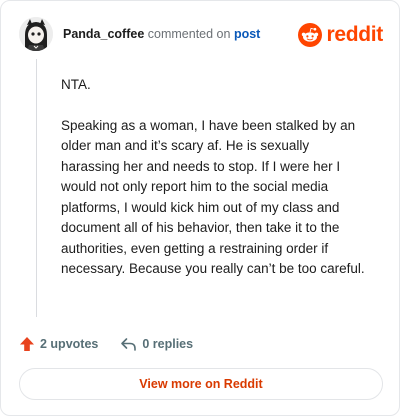 This screenshot has width=400, height=416. What do you see at coordinates (69, 344) in the screenshot?
I see `upvotes-count: 2 upvotes` at bounding box center [69, 344].